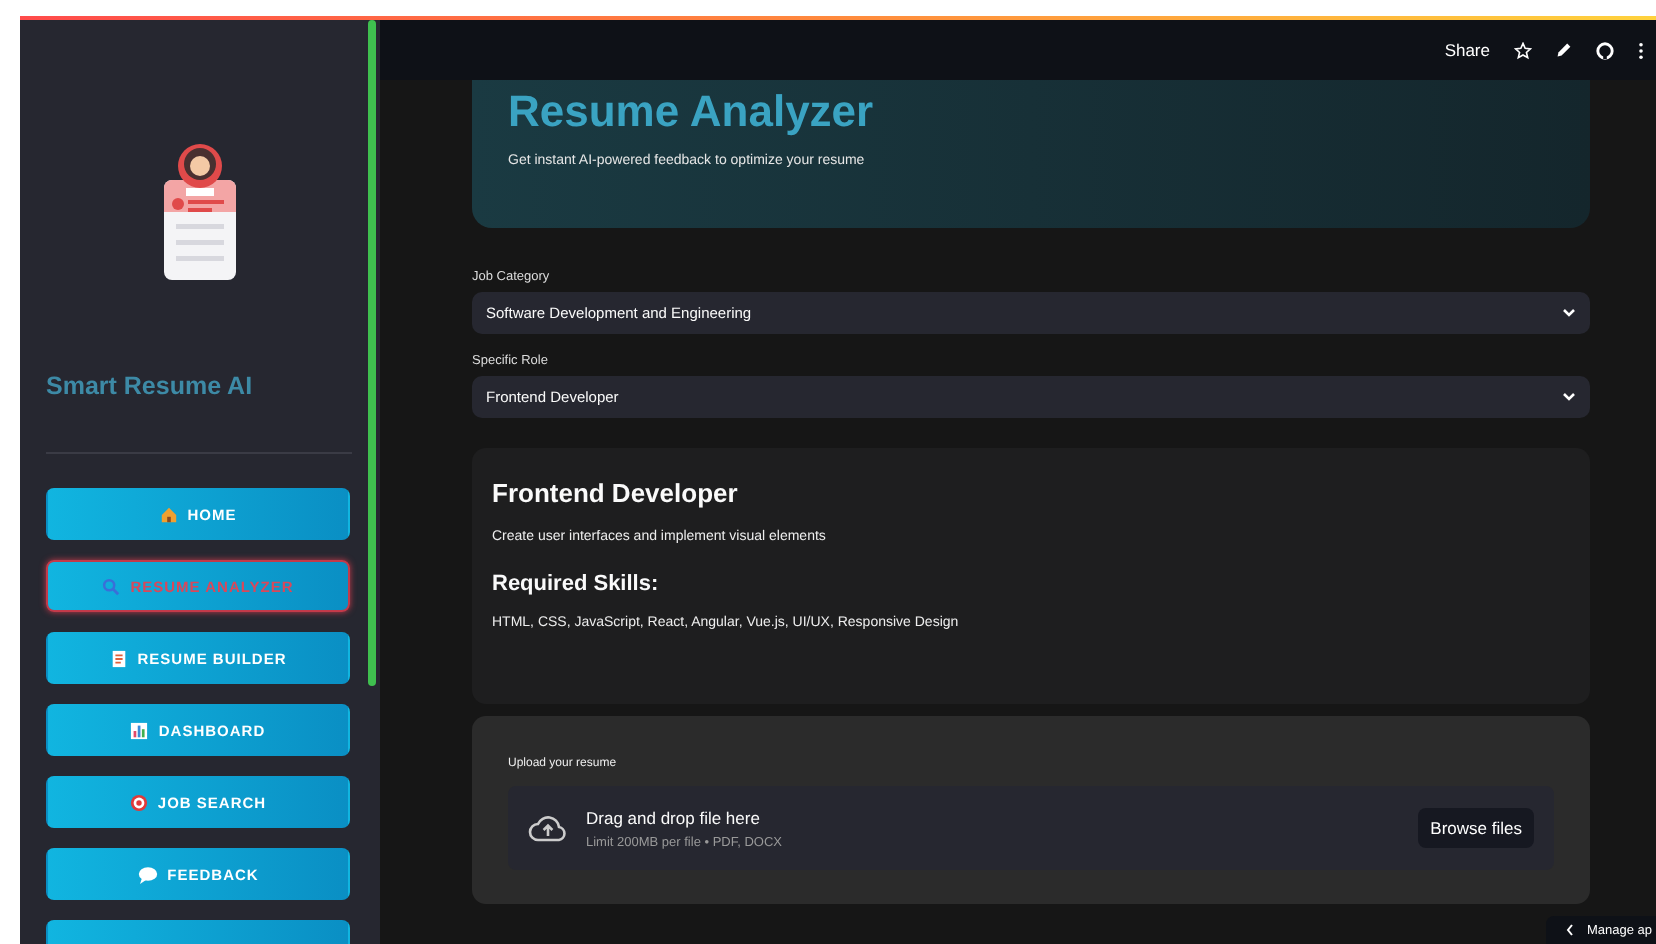  I want to click on pencil-icon, so click(1564, 50).